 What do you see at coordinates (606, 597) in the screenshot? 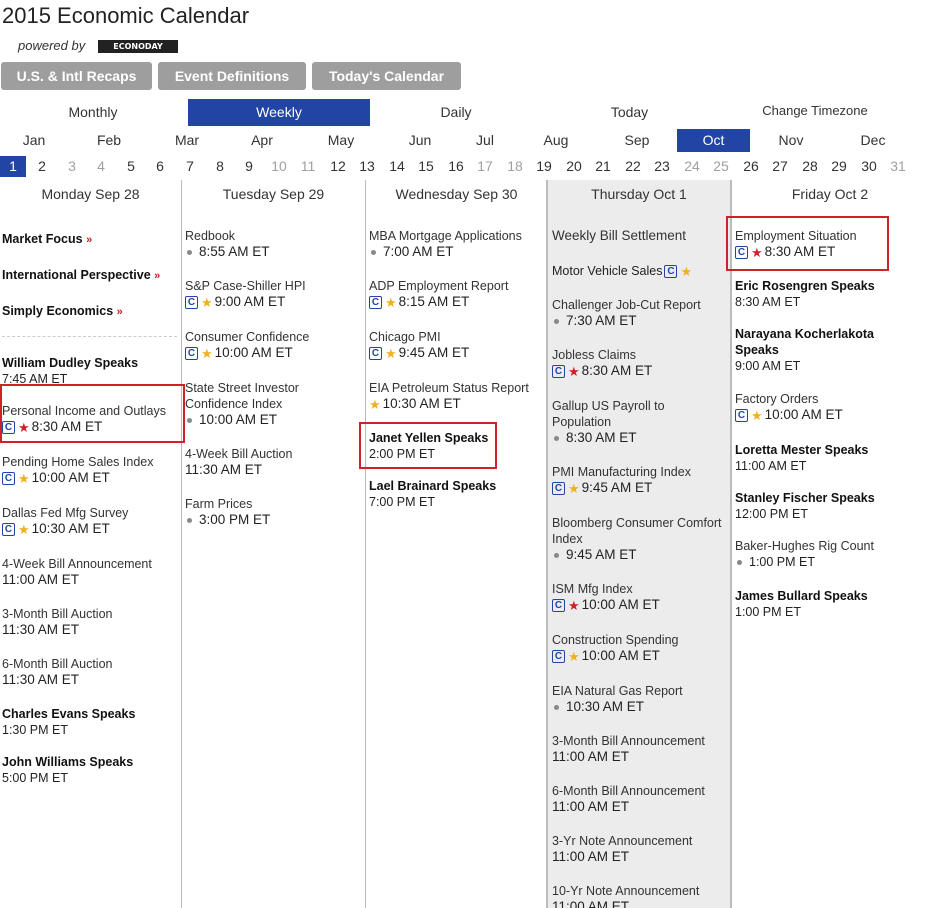
I see `event-item: ISM Mfg Index C ★ 10:00 AM ET` at bounding box center [606, 597].